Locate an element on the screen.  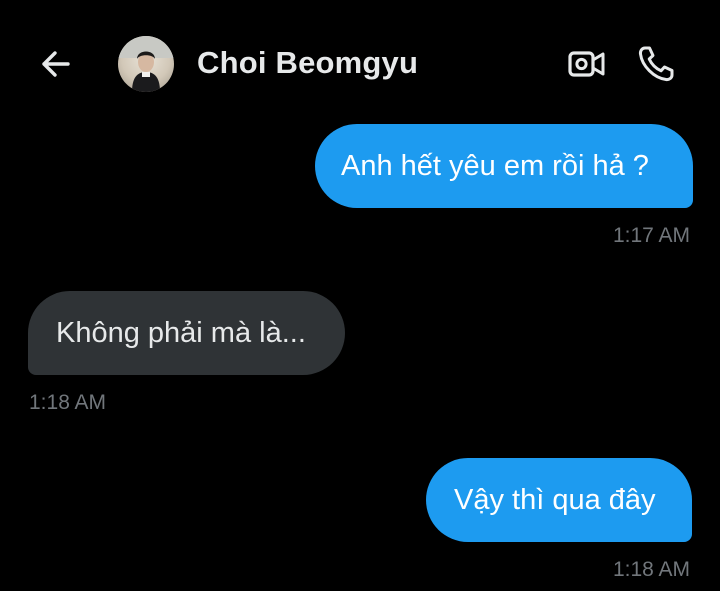
phone-call-icon is located at coordinates (656, 64).